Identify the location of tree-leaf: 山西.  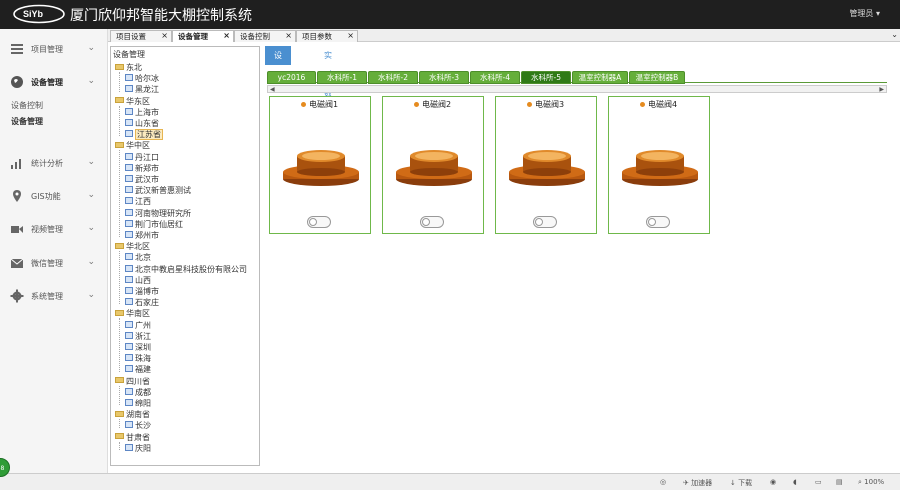
(138, 280).